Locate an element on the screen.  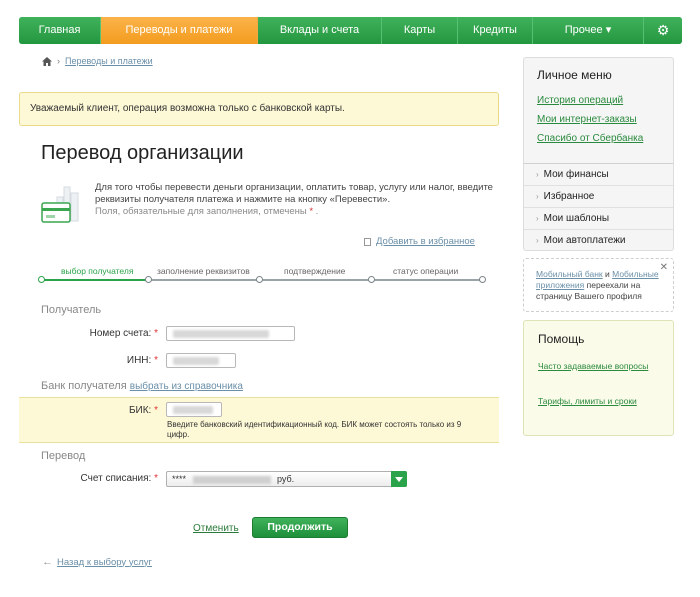
menu-item-my-finances: › Мои финансы is located at coordinates (598, 174).